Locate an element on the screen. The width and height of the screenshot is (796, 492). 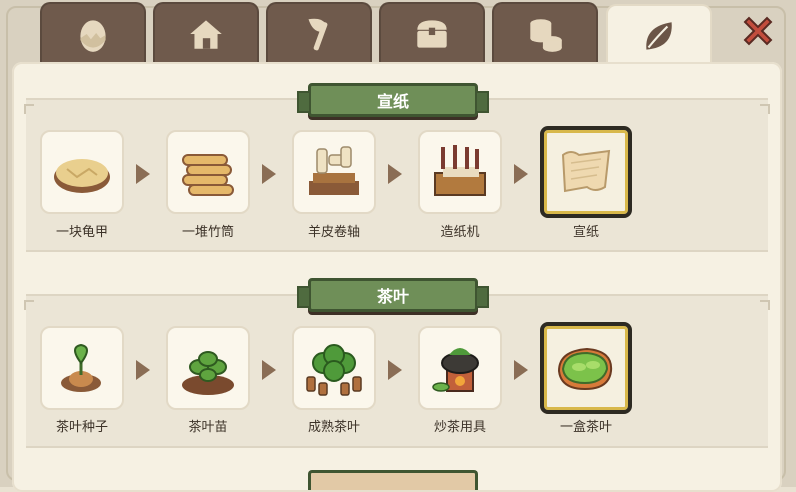
tab-leaf is located at coordinates (659, 36).